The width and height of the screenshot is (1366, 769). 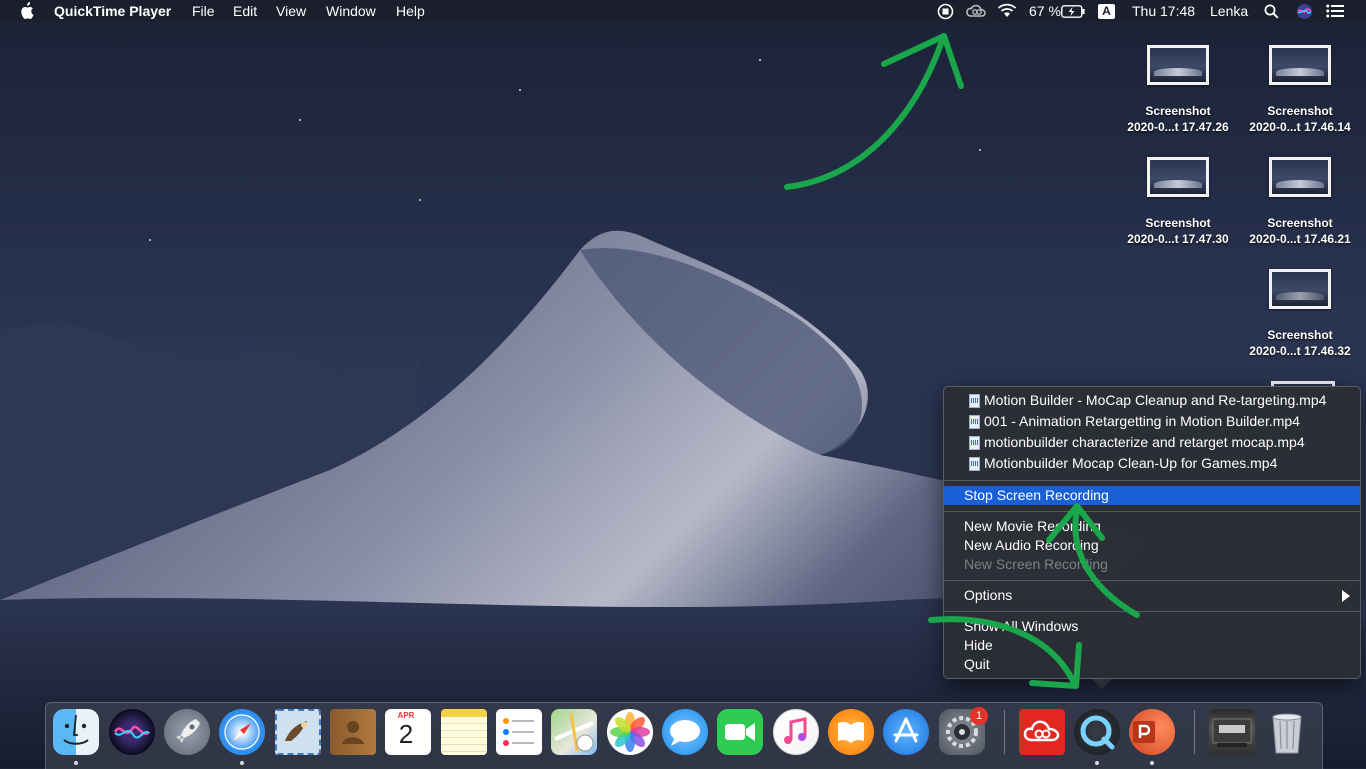 What do you see at coordinates (351, 11) in the screenshot?
I see `menu-window: Window` at bounding box center [351, 11].